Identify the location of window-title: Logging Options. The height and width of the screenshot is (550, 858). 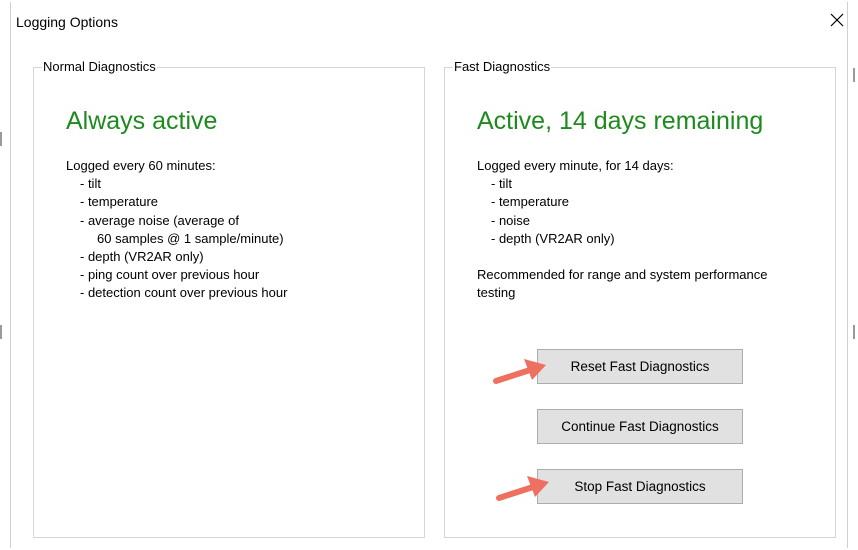
(67, 22).